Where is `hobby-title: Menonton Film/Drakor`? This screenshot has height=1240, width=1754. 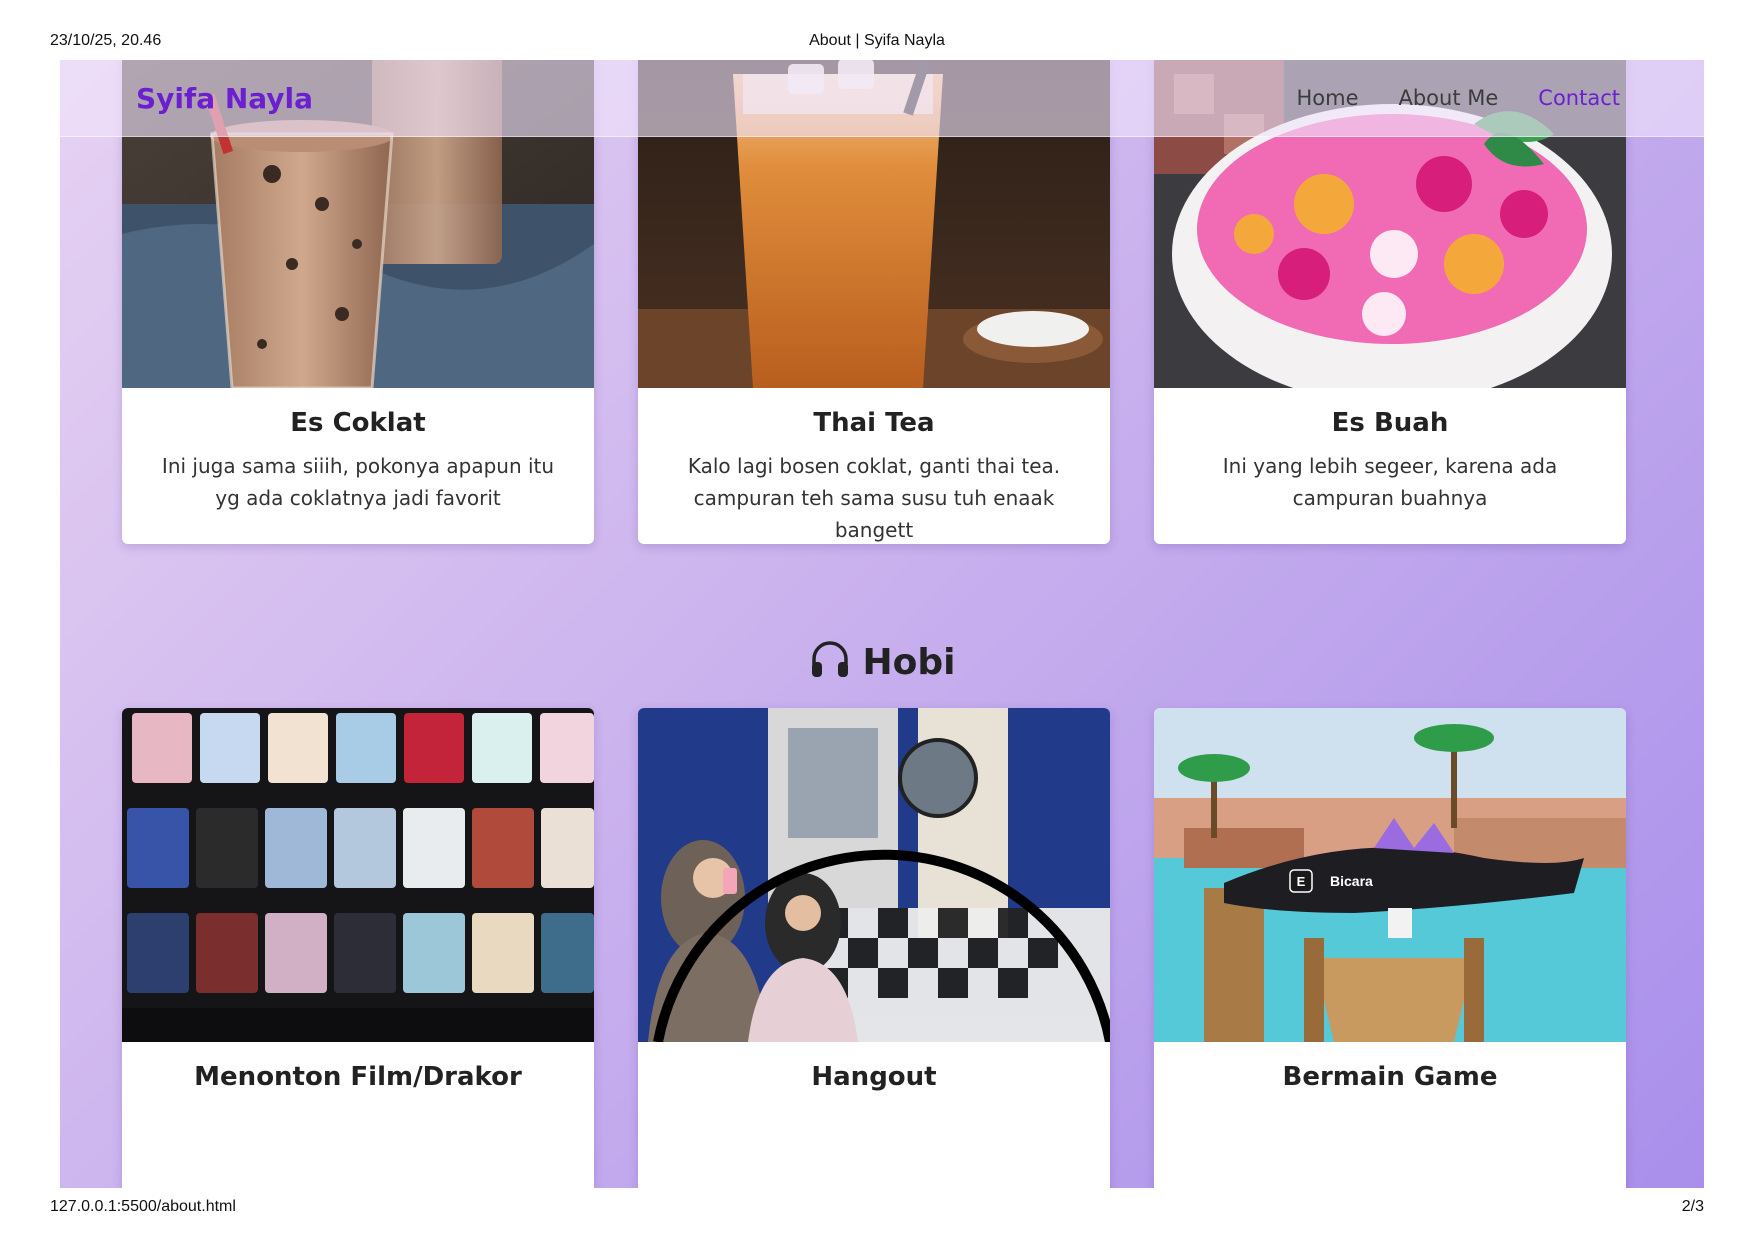 hobby-title: Menonton Film/Drakor is located at coordinates (358, 1077).